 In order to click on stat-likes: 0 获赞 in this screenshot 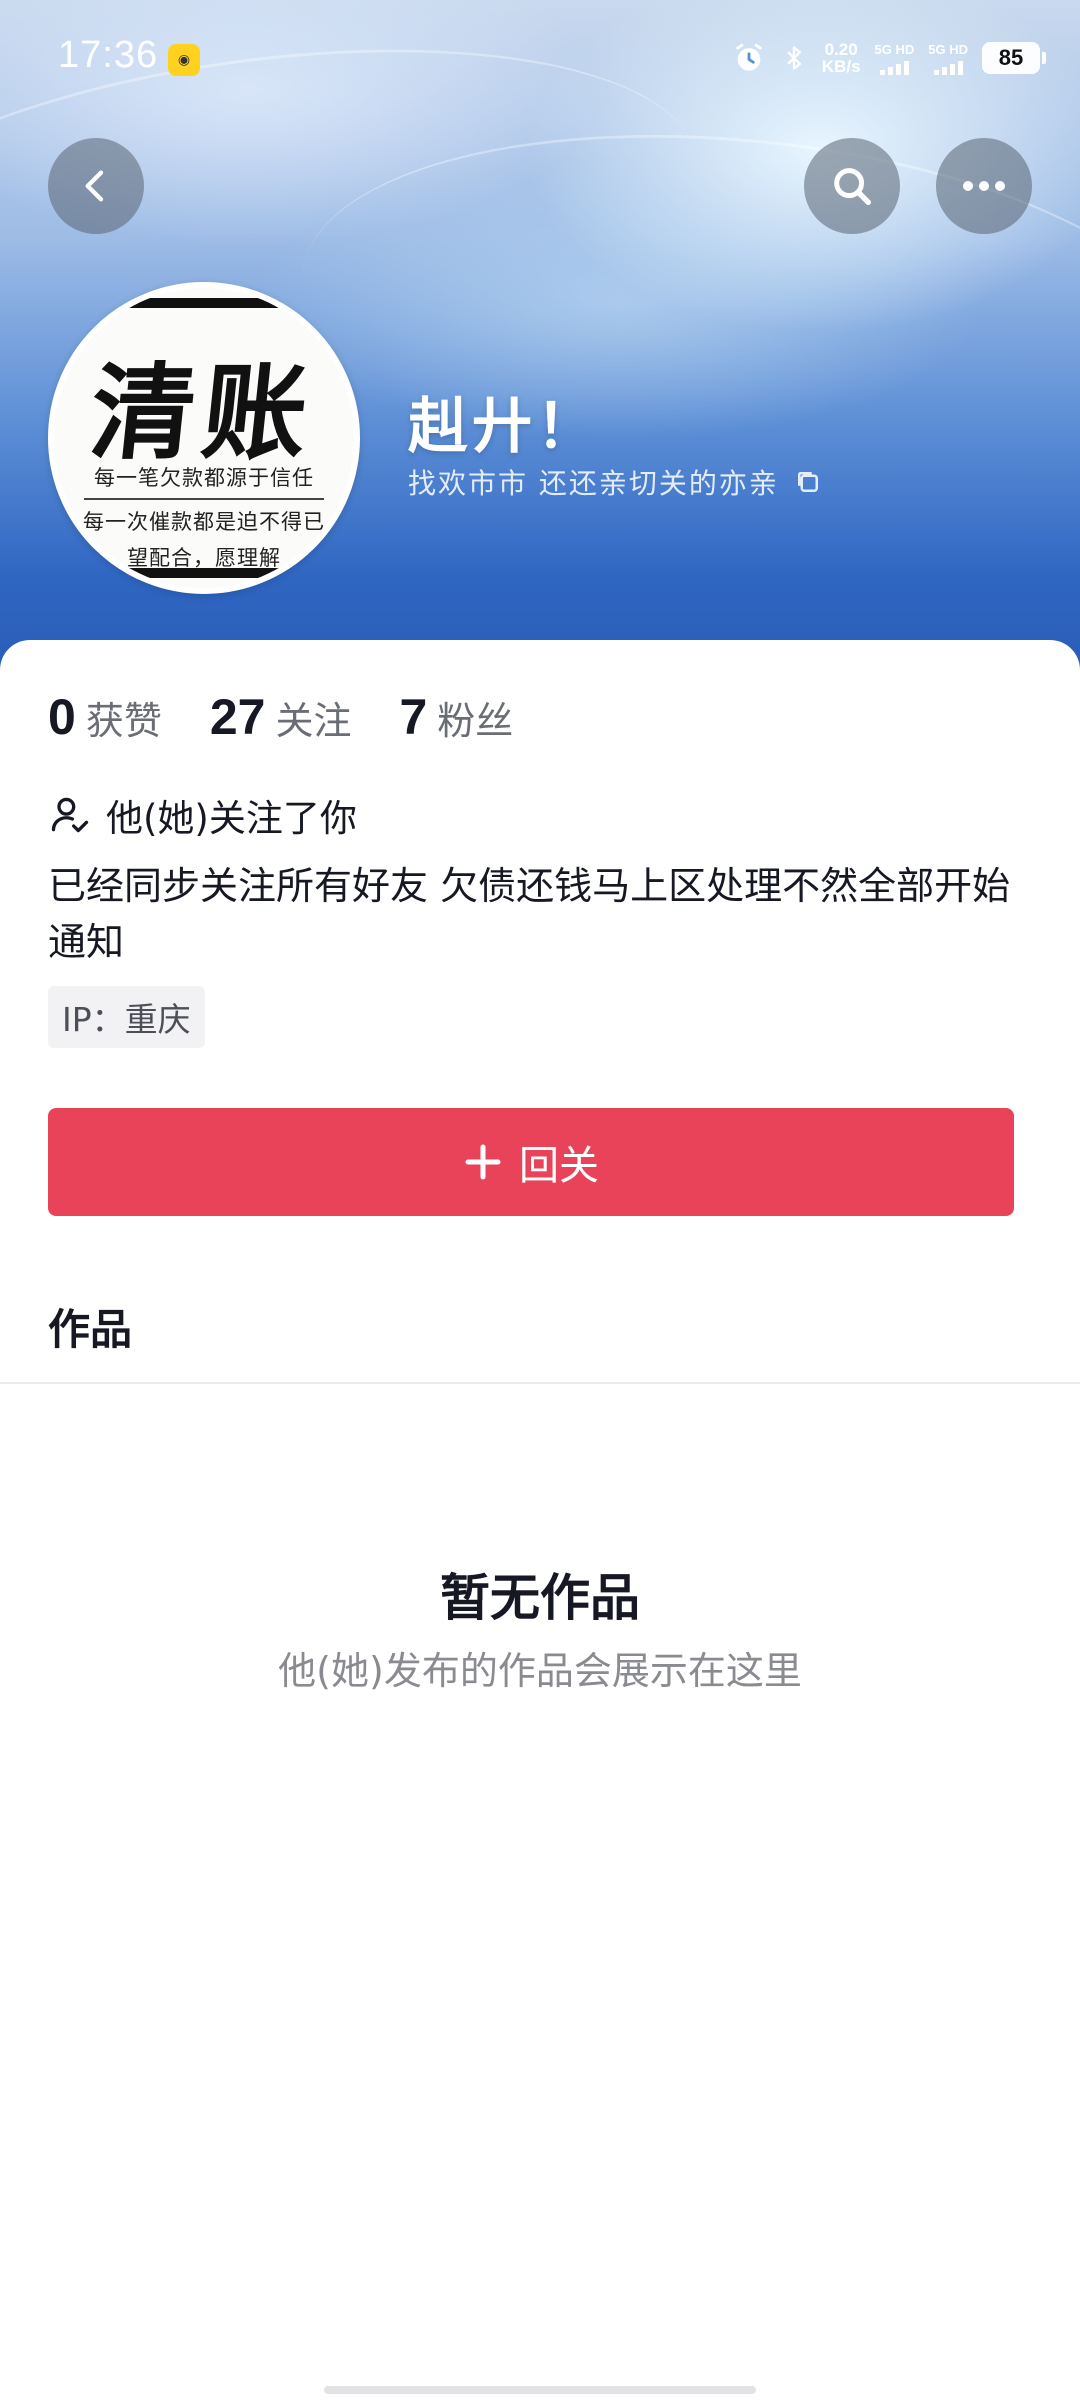, I will do `click(105, 717)`.